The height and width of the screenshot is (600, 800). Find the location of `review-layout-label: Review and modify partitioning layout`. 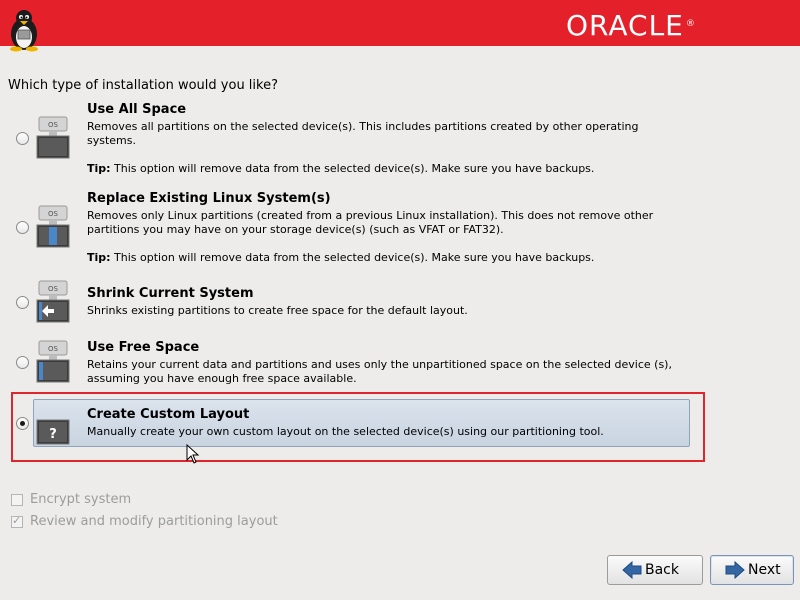

review-layout-label: Review and modify partitioning layout is located at coordinates (154, 521).